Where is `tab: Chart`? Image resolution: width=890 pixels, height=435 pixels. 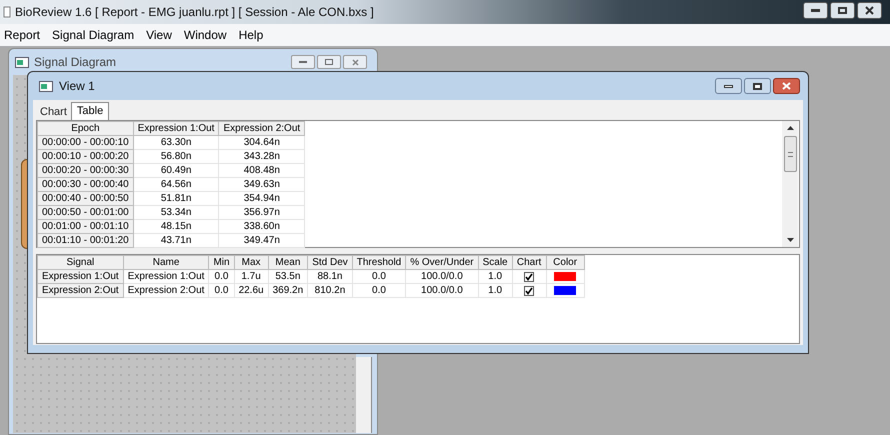 tab: Chart is located at coordinates (53, 112).